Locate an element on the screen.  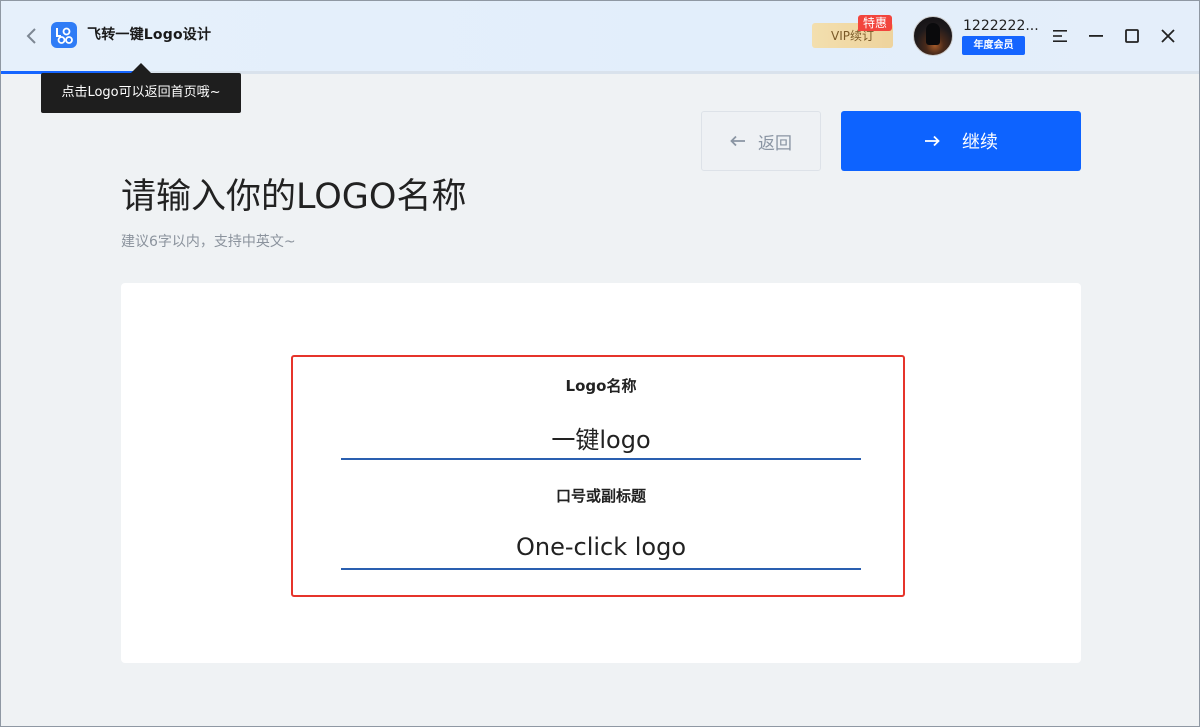
discount-badge: 特惠 is located at coordinates (875, 23).